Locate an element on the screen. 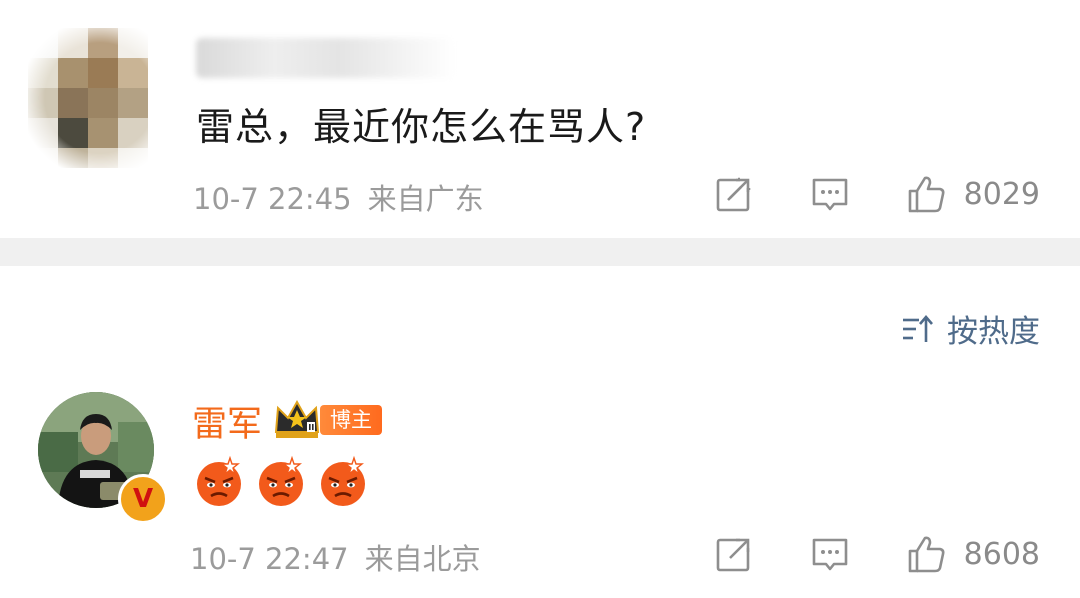 The width and height of the screenshot is (1080, 598). section-divider is located at coordinates (540, 252).